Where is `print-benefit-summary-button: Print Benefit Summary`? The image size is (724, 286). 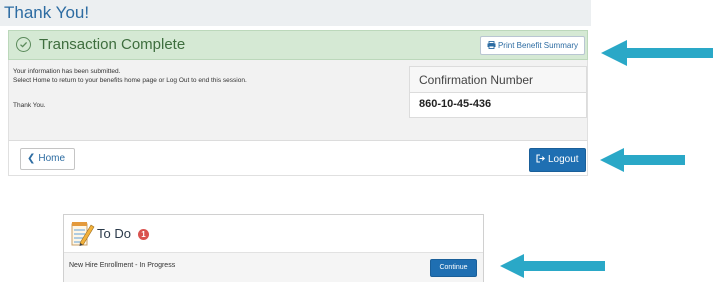
print-benefit-summary-button: Print Benefit Summary is located at coordinates (532, 45).